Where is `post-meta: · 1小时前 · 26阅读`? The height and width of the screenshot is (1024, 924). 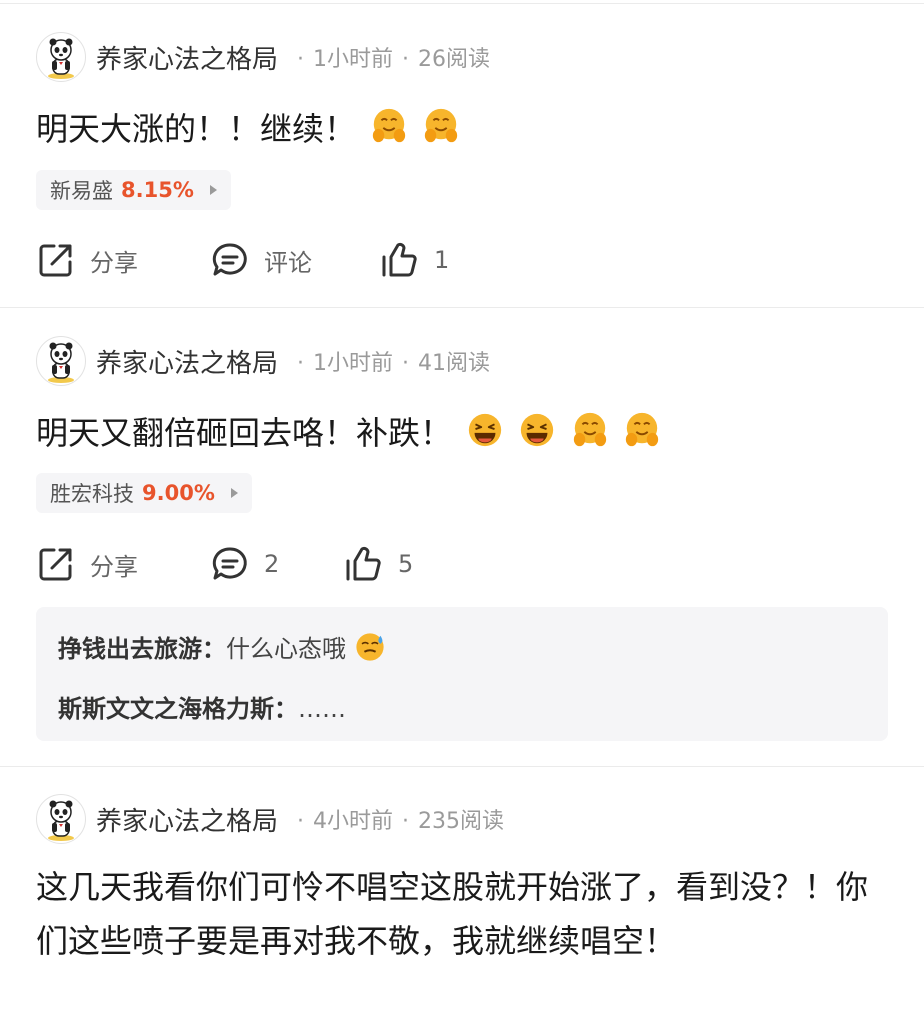 post-meta: · 1小时前 · 26阅读 is located at coordinates (389, 57).